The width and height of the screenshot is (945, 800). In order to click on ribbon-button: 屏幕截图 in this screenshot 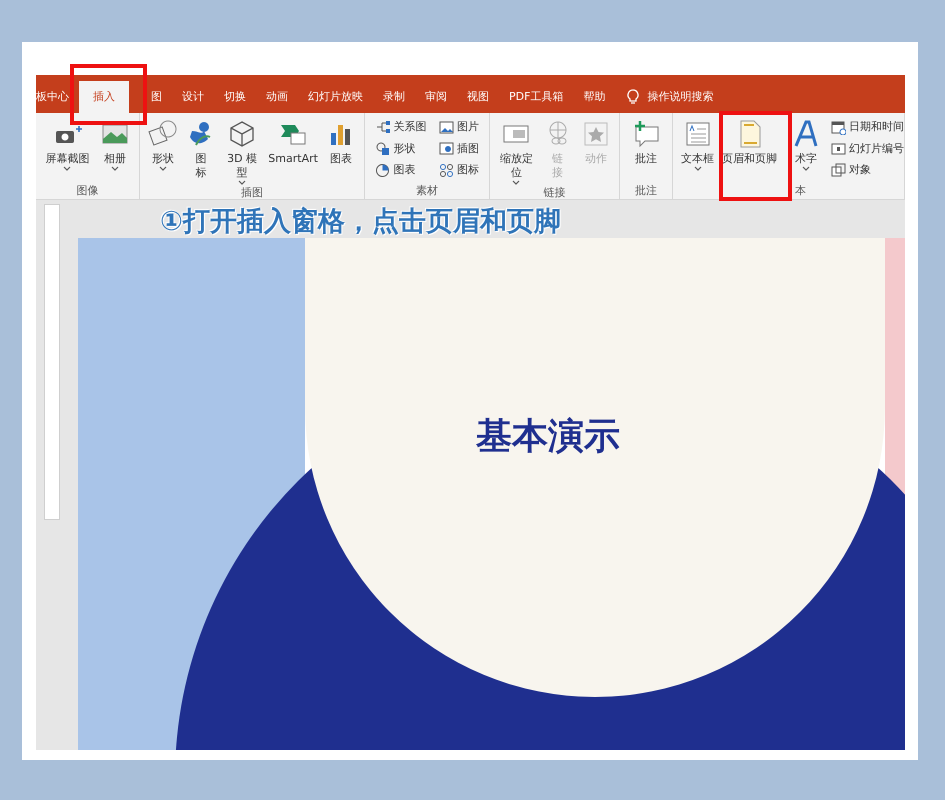, I will do `click(67, 145)`.